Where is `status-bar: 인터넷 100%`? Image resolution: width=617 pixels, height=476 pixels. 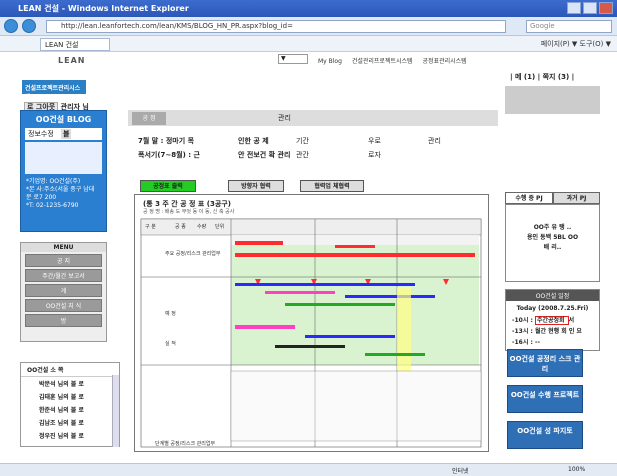
status-bar: 인터넷 100% is located at coordinates (308, 469).